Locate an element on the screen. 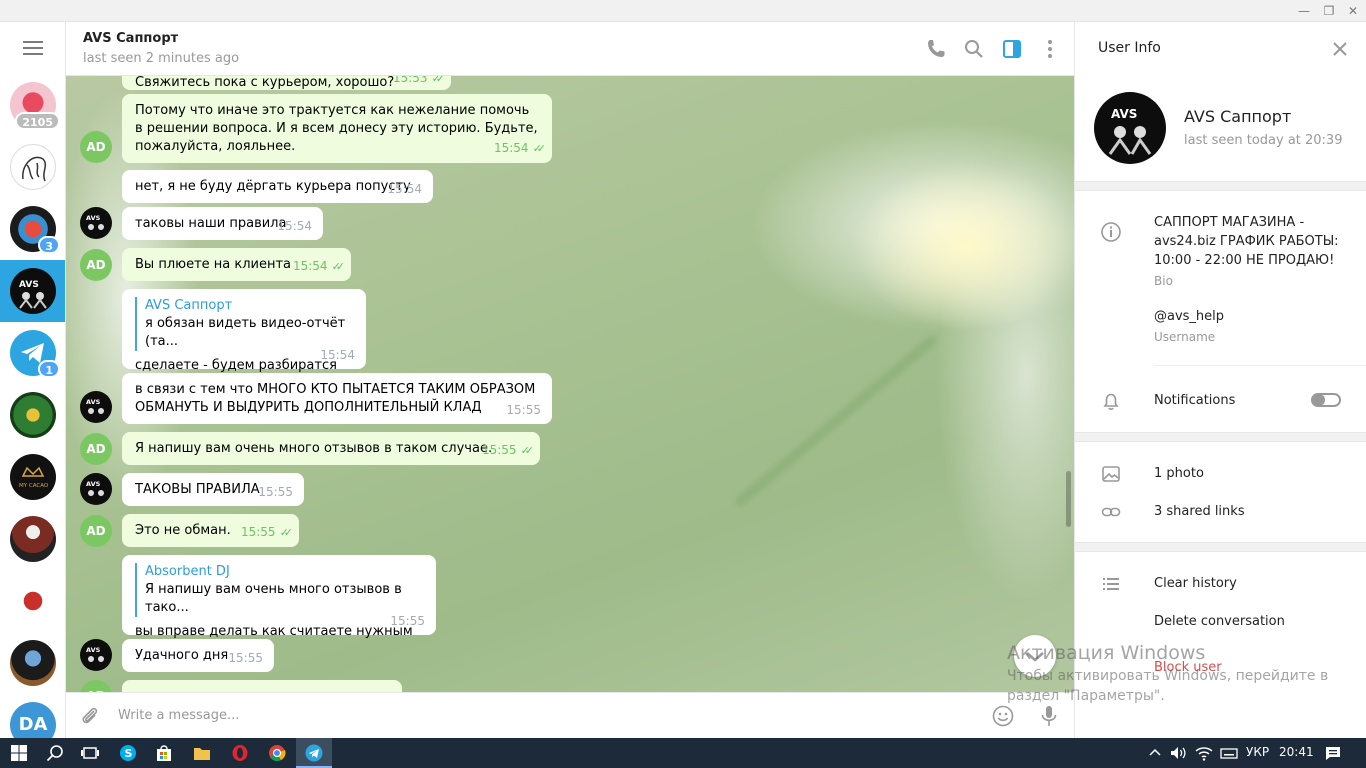 The image size is (1366, 768). section-divider is located at coordinates (1220, 186).